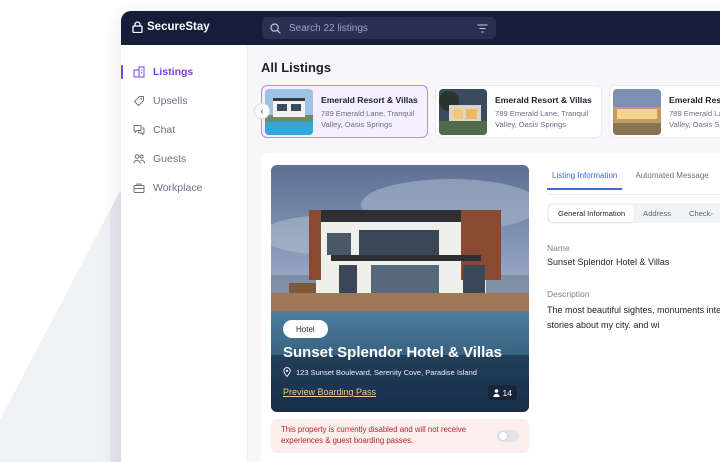 The width and height of the screenshot is (720, 462). I want to click on users-icon, so click(139, 159).